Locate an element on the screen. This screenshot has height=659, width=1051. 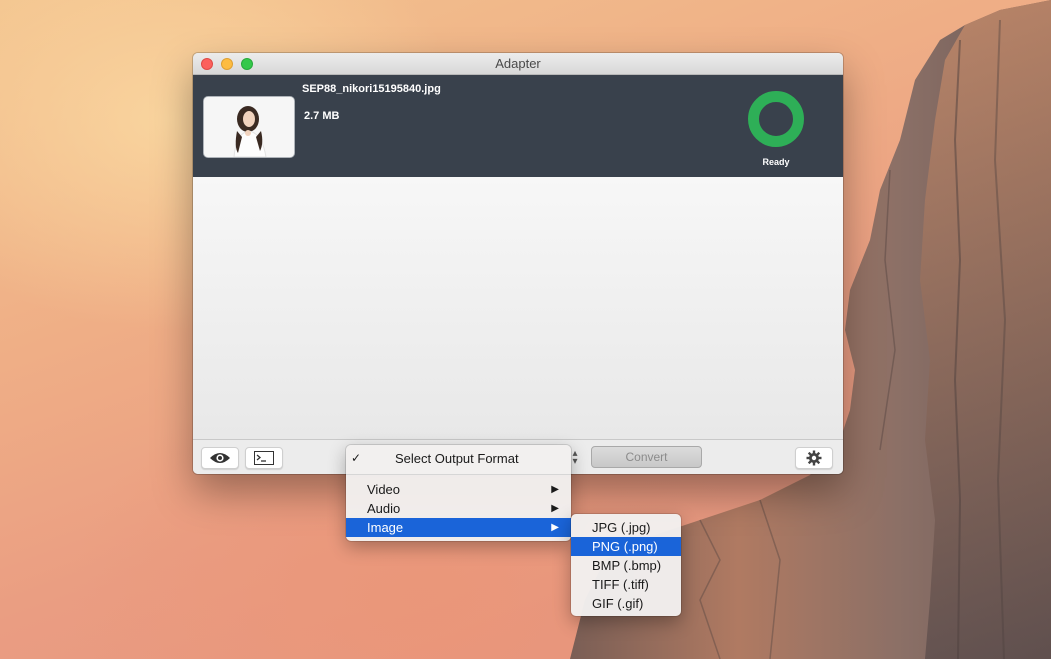
menu-item-bmp: BMP (.bmp) is located at coordinates (626, 565).